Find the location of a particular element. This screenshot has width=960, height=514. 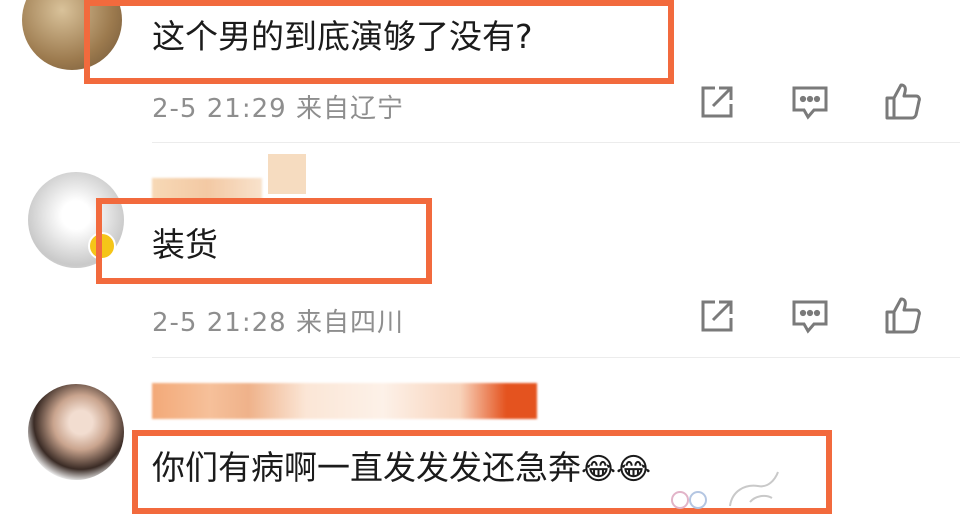

comment-location: 来自辽宁 is located at coordinates (349, 109).